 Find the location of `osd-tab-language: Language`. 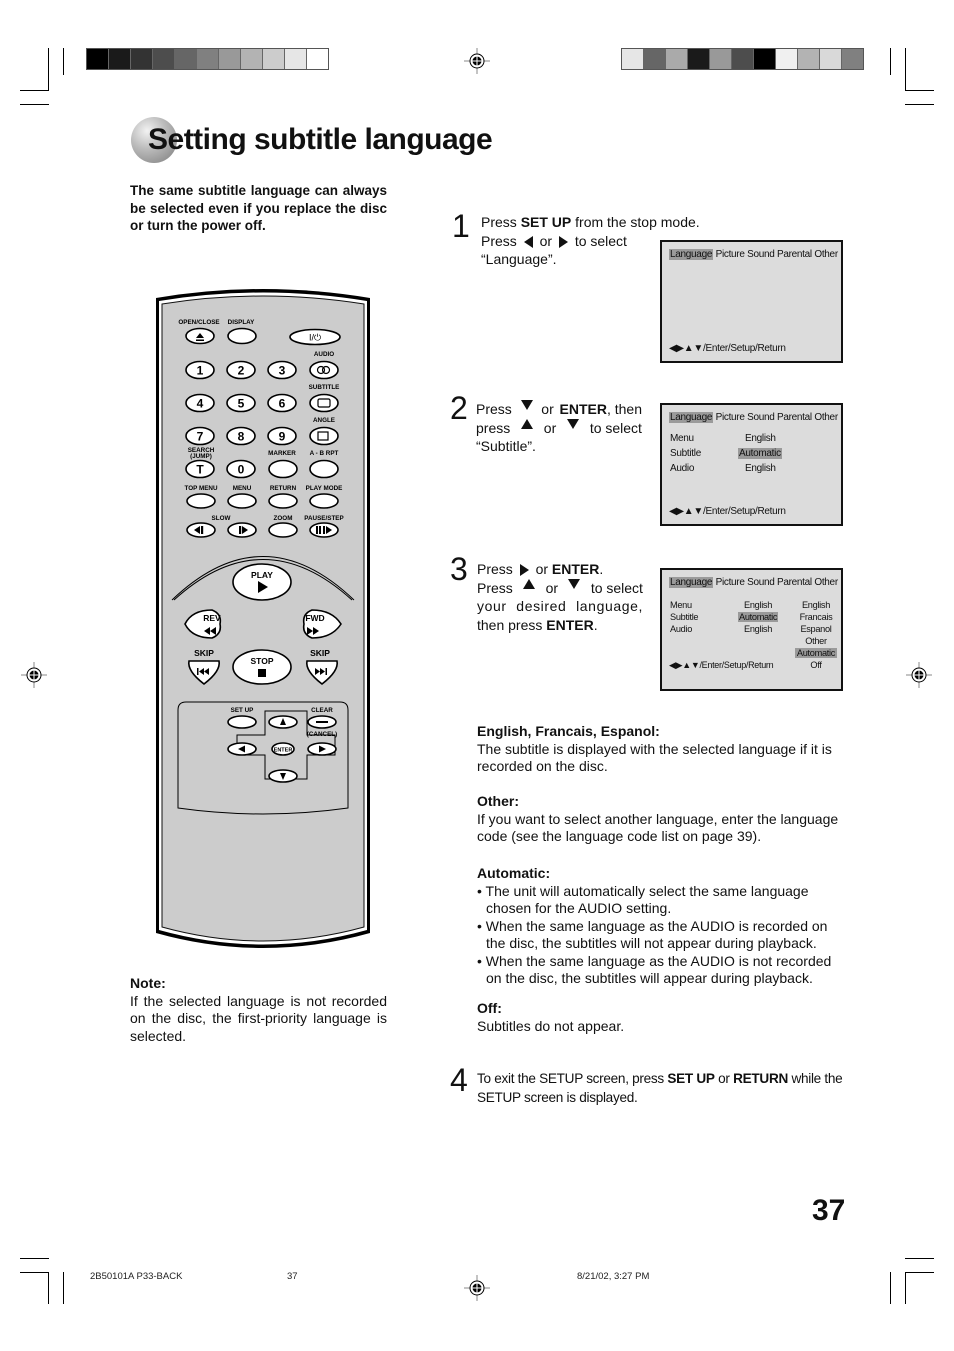

osd-tab-language: Language is located at coordinates (691, 417).